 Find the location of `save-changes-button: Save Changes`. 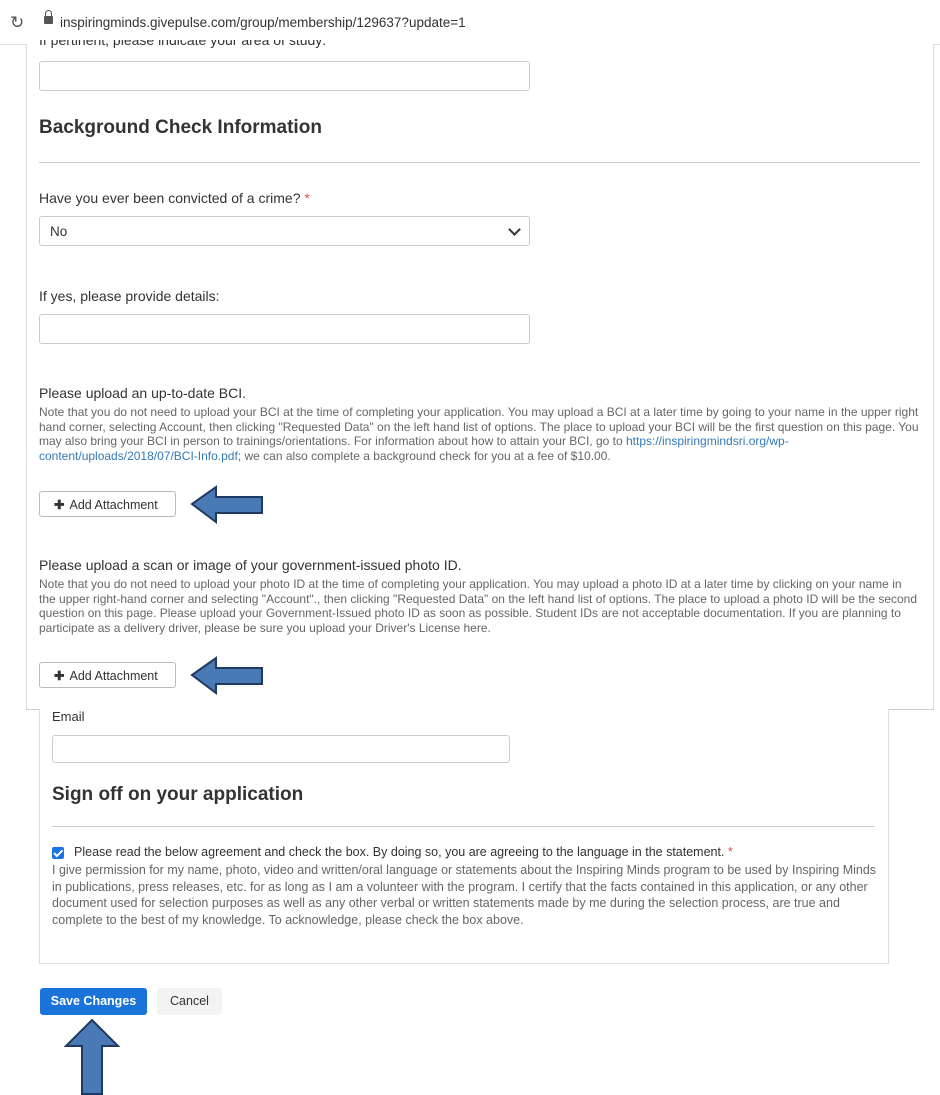

save-changes-button: Save Changes is located at coordinates (93, 1001).